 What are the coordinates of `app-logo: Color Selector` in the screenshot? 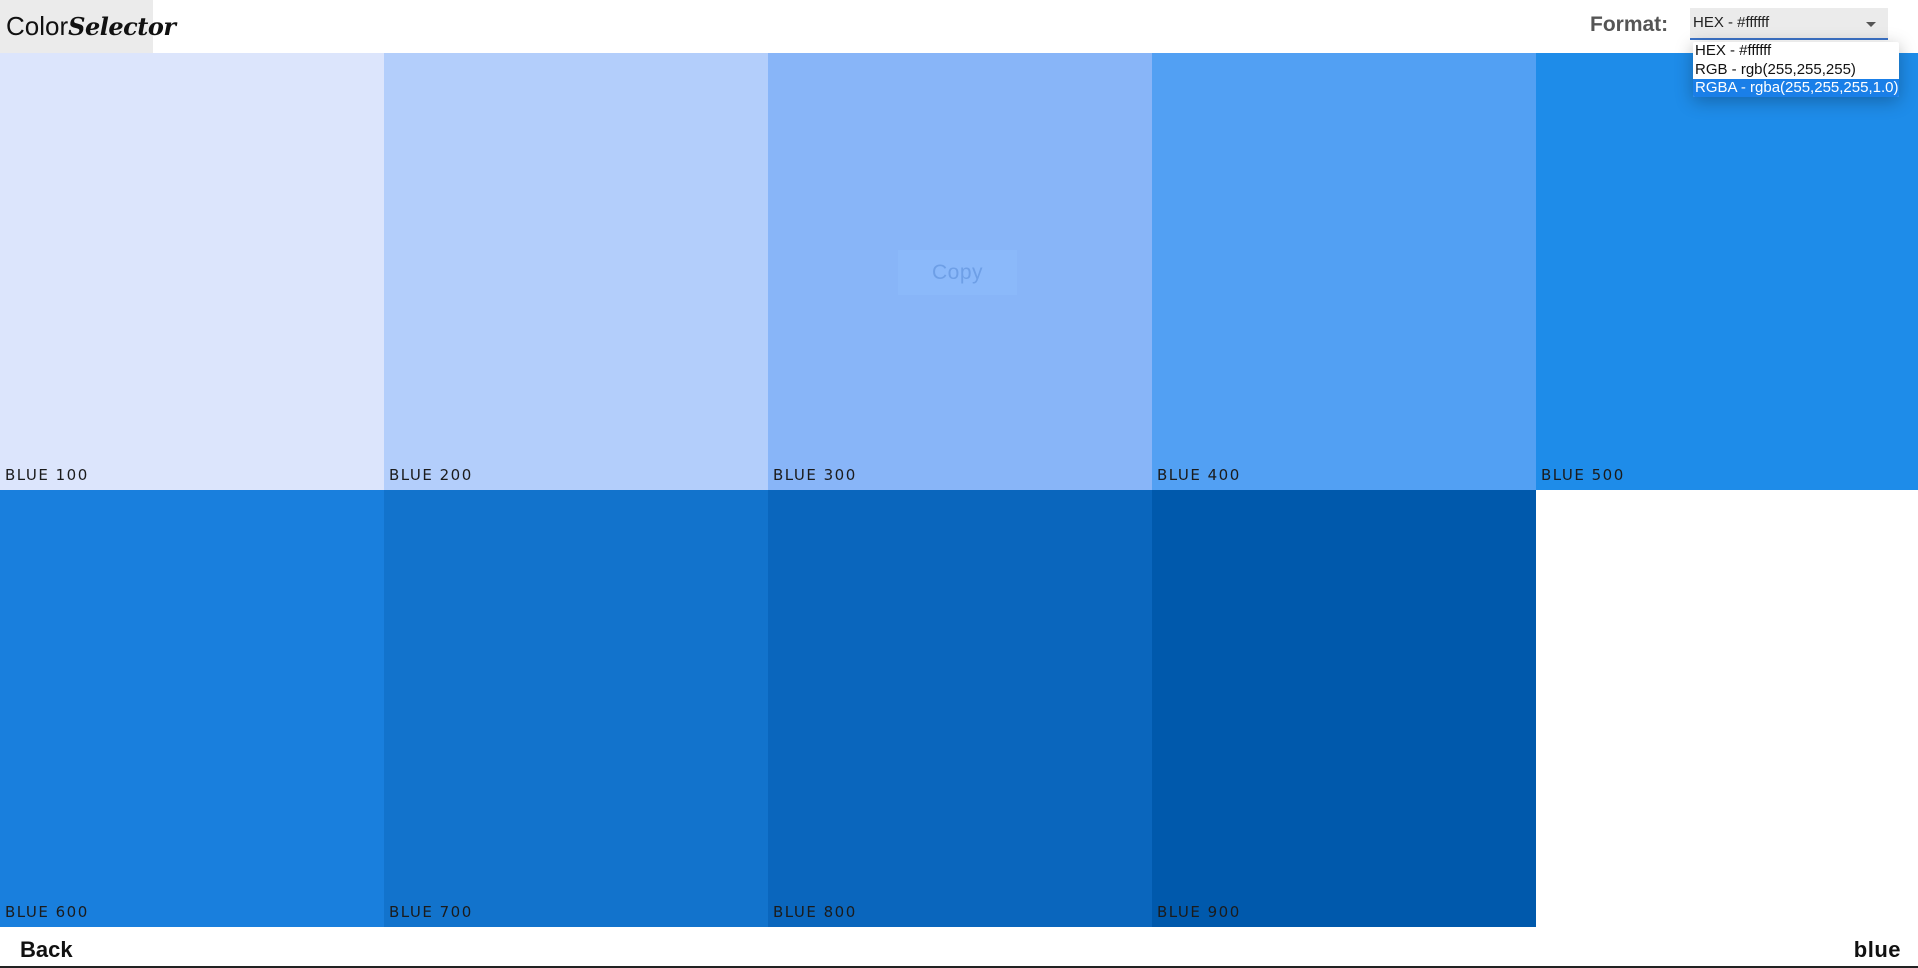 It's located at (88, 26).